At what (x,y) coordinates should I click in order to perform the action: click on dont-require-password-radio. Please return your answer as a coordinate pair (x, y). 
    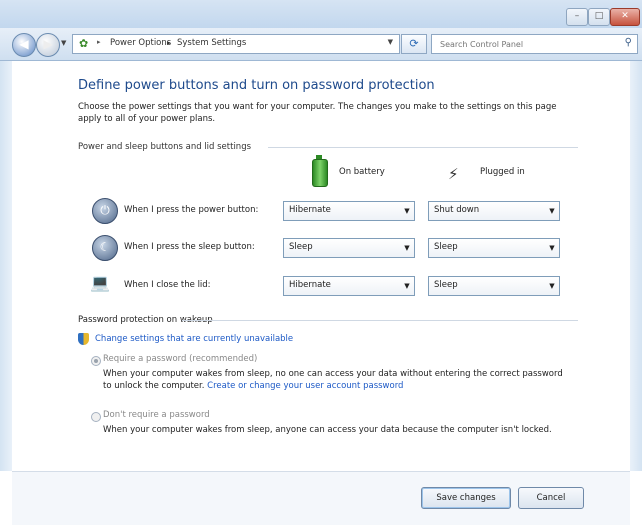
    Looking at the image, I should click on (96, 417).